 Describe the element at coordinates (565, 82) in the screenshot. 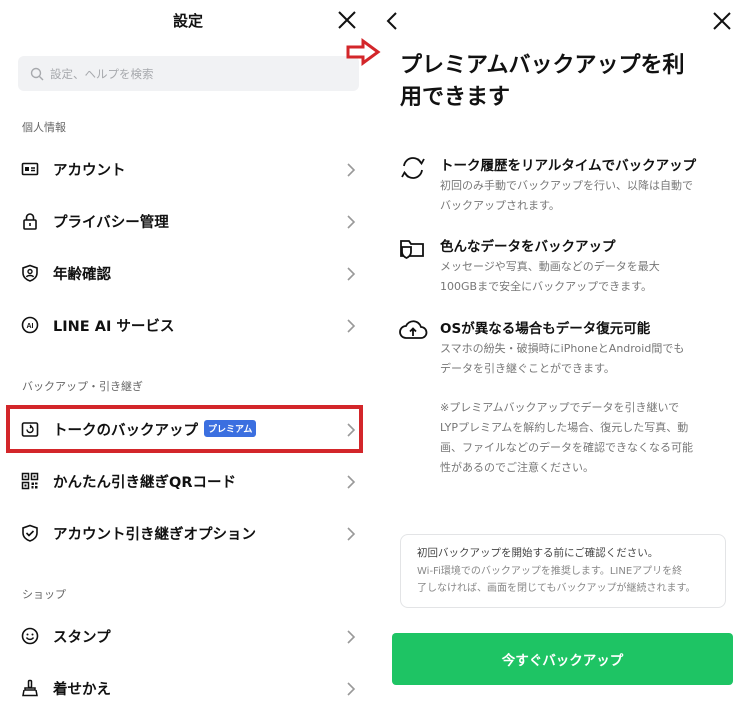

I see `page-heading: プレミアムバックアップを利 用できます` at that location.